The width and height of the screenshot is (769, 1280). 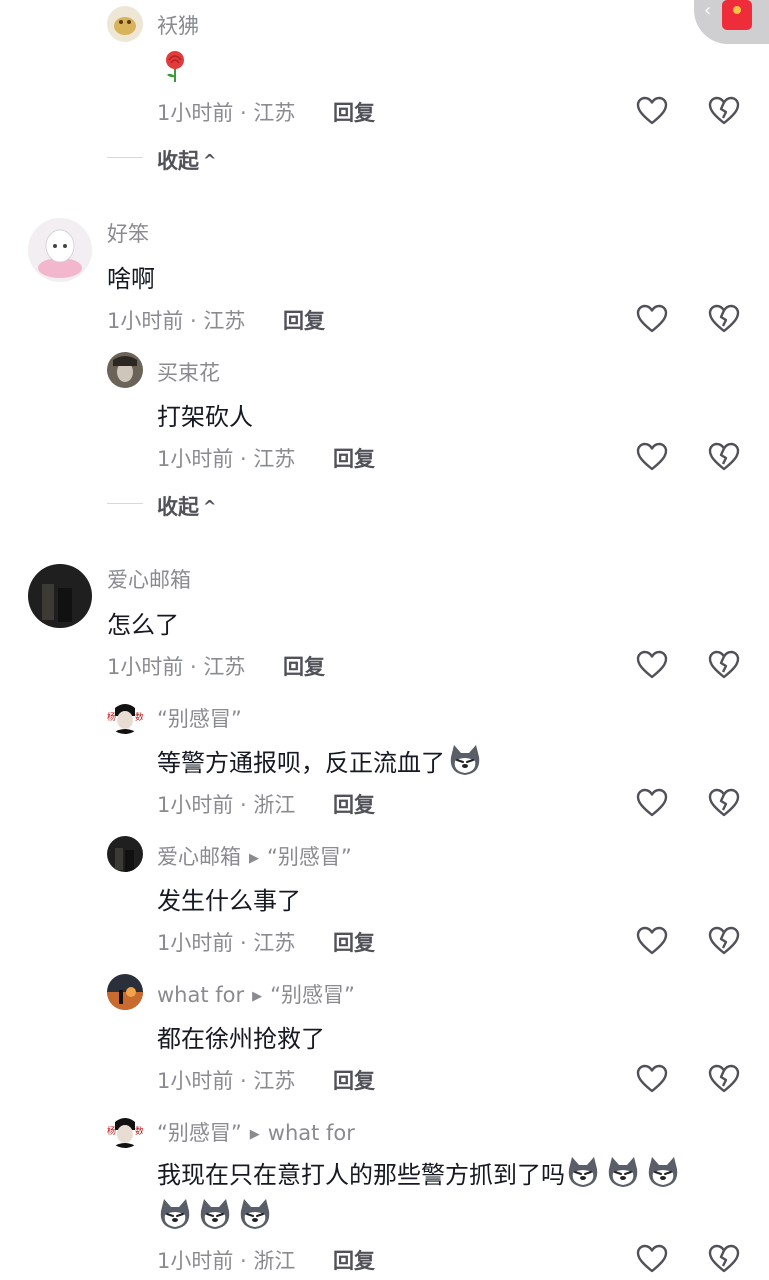 I want to click on reply-text-content: 等警方通报呗，反正流血了, so click(x=301, y=763).